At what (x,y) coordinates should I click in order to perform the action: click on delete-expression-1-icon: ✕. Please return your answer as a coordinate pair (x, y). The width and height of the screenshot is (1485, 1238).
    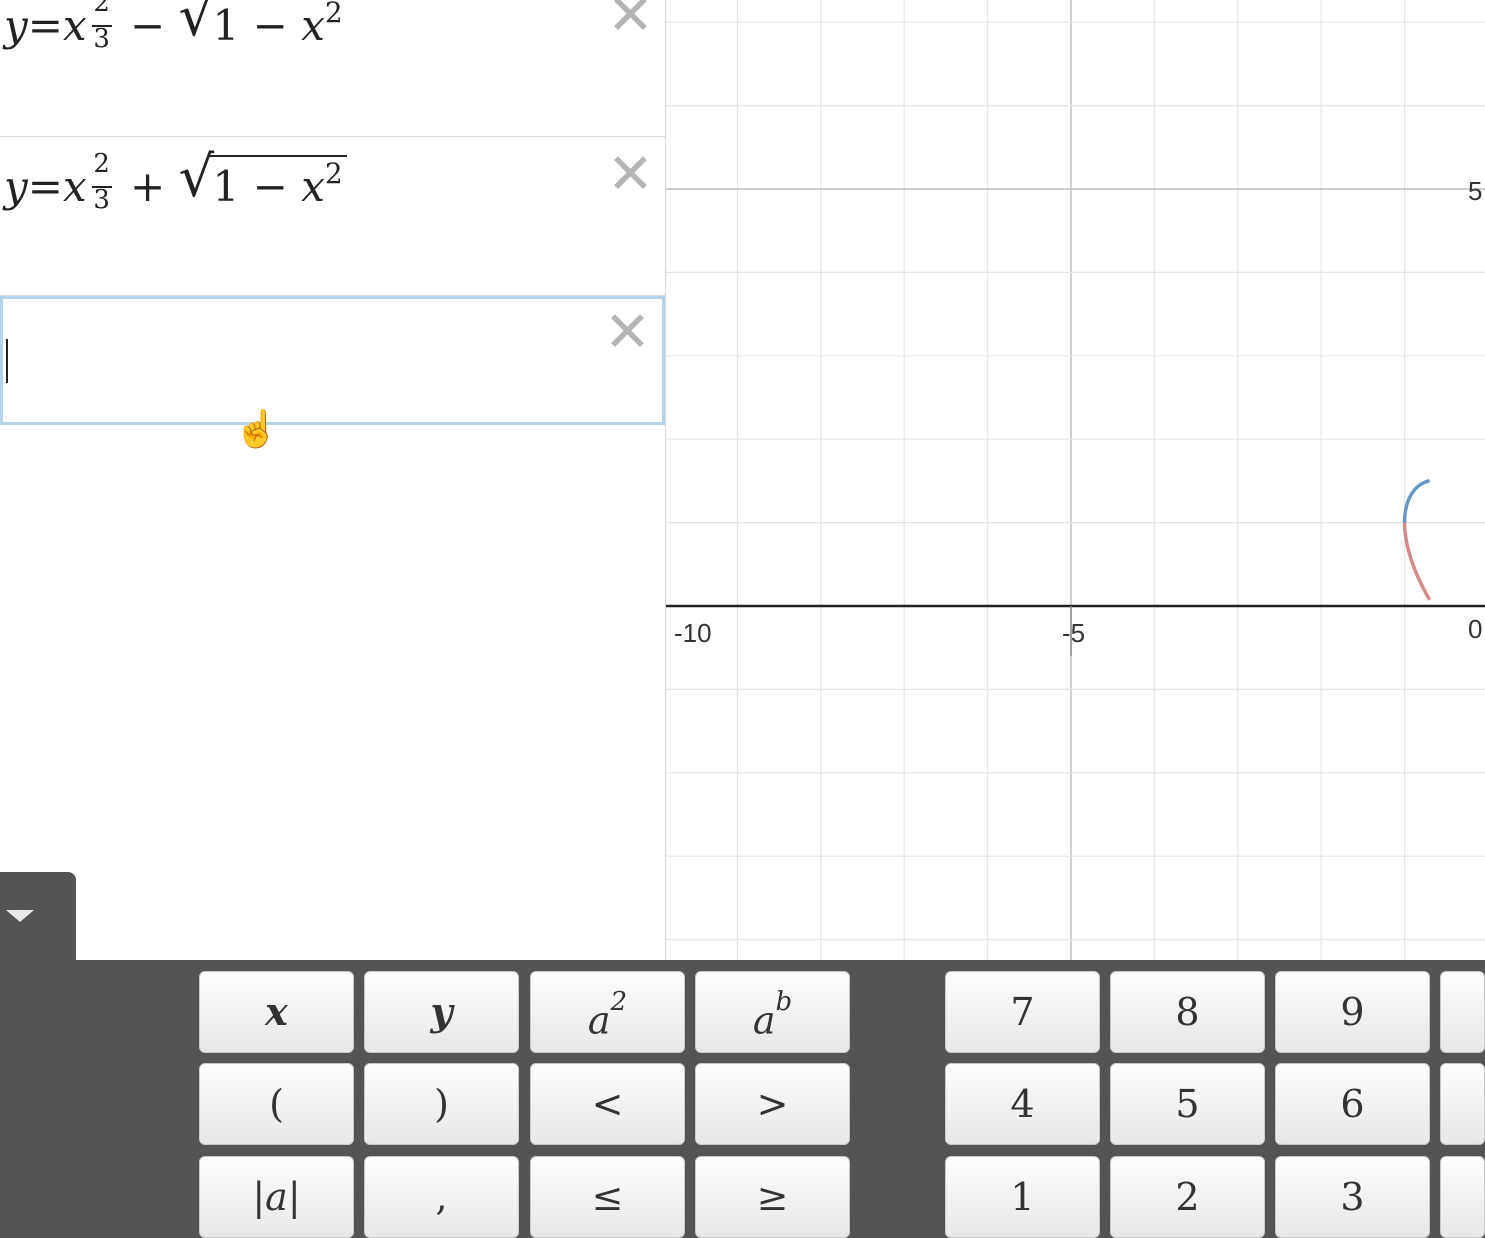
    Looking at the image, I should click on (630, 22).